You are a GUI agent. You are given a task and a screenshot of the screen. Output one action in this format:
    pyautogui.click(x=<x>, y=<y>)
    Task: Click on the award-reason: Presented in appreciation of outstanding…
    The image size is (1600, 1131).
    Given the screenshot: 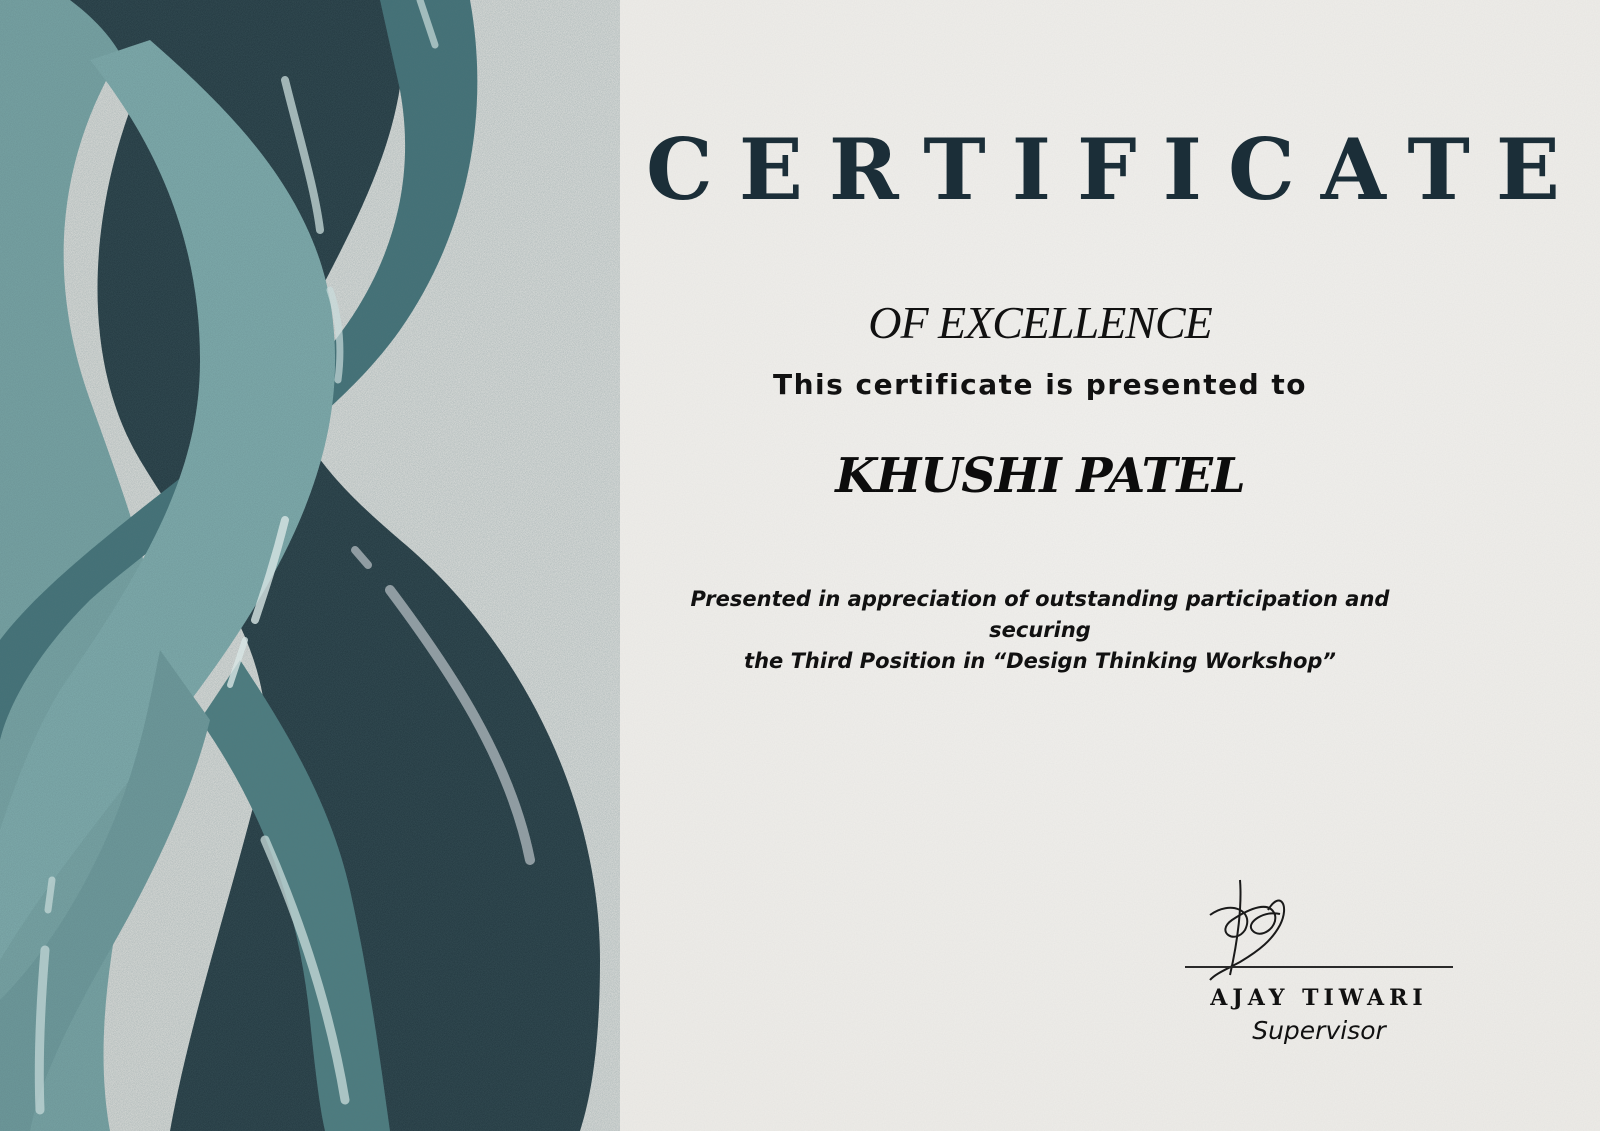 What is the action you would take?
    pyautogui.click(x=1040, y=630)
    